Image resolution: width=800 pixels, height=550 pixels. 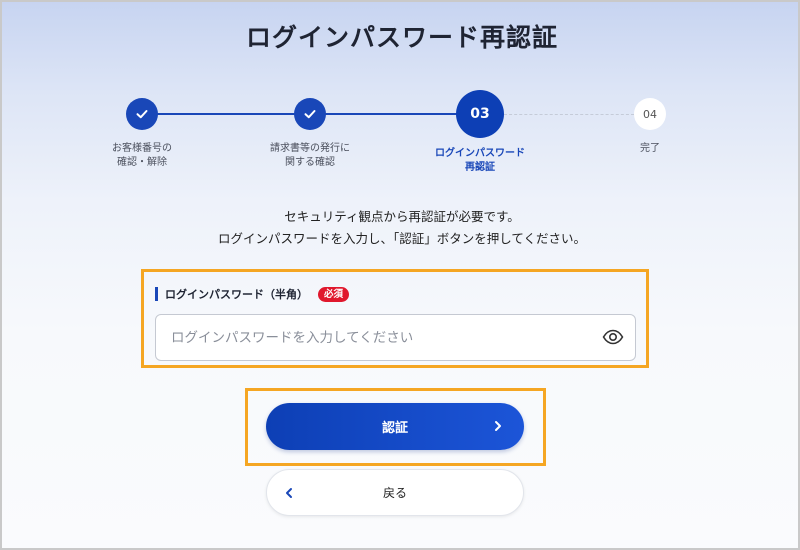 I want to click on step-connector-pending, so click(x=569, y=114).